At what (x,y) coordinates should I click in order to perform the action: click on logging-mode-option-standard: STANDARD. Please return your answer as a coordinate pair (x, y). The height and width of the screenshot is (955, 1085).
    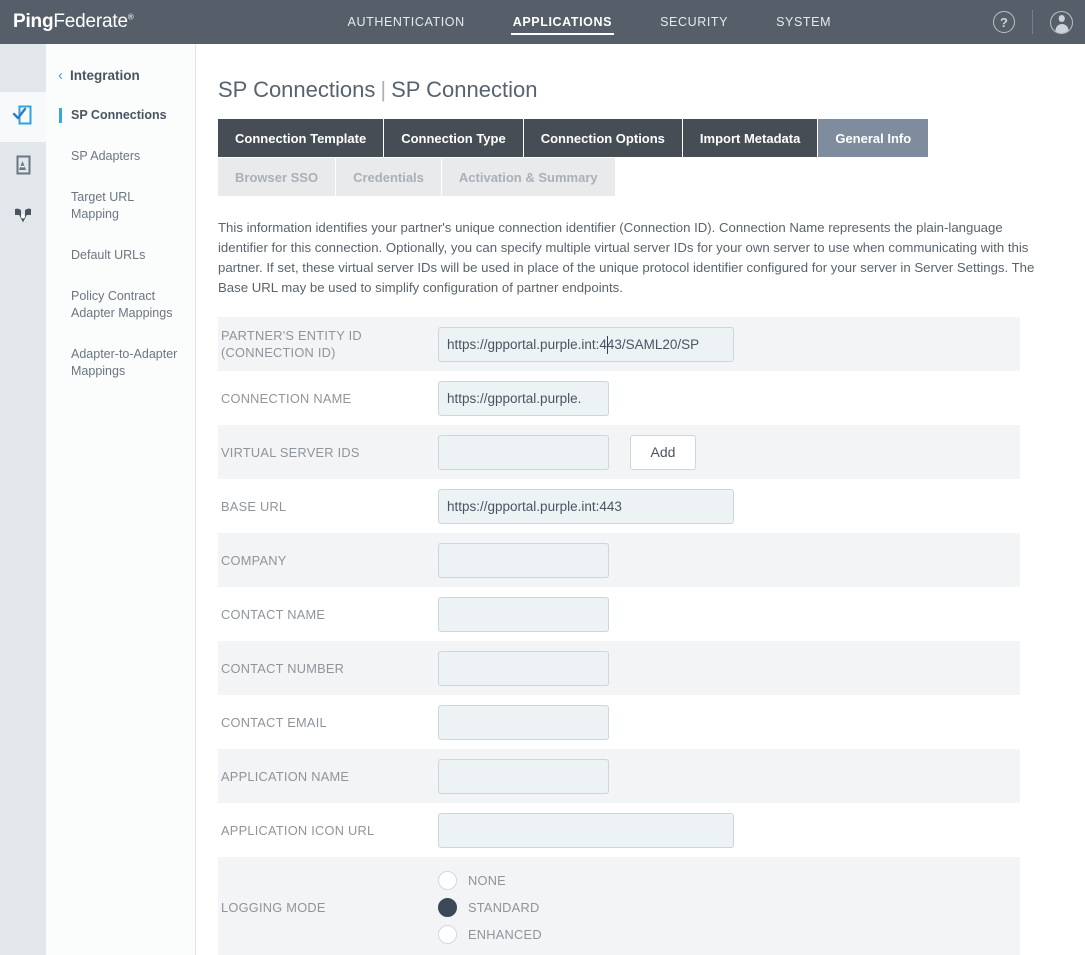
    Looking at the image, I should click on (490, 907).